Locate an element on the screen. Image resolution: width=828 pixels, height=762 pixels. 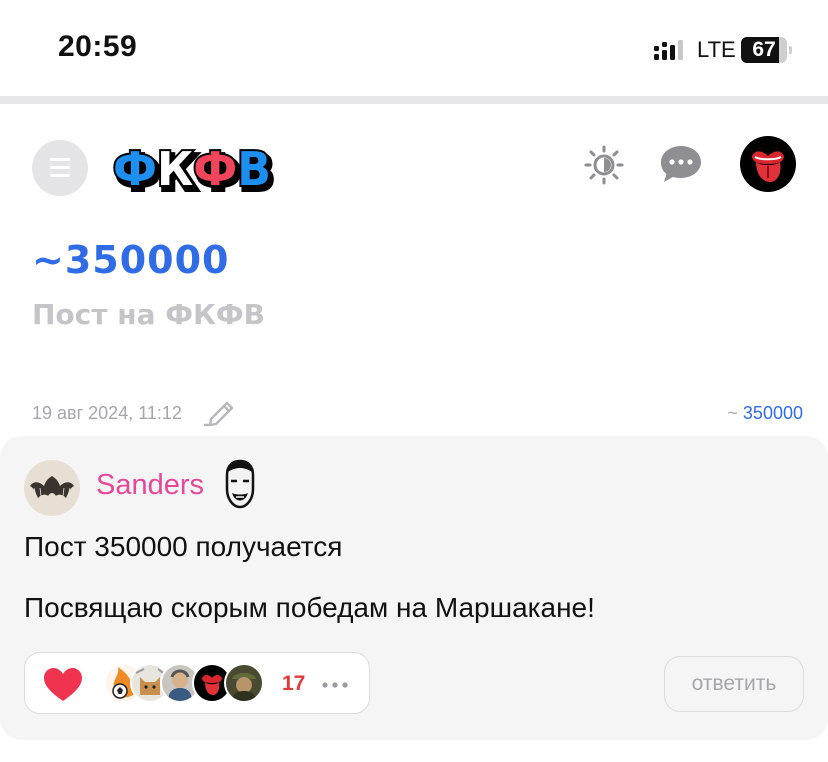
site-logo: ФКФВ ФКФВ ФКФВ is located at coordinates (193, 169).